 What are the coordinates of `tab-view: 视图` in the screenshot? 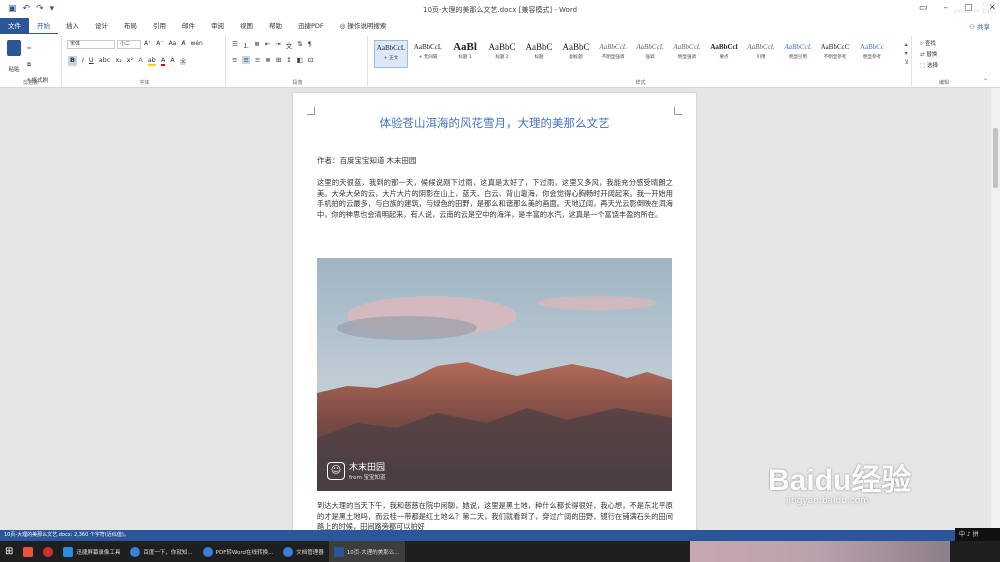 It's located at (246, 26).